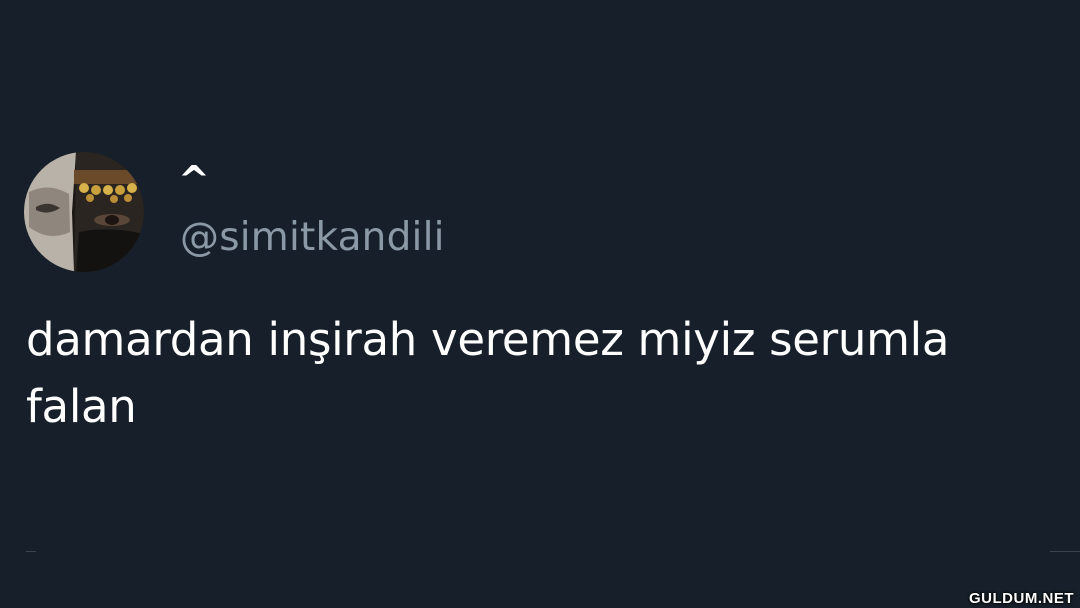 This screenshot has height=608, width=1080. I want to click on profile-photo-icon, so click(84, 212).